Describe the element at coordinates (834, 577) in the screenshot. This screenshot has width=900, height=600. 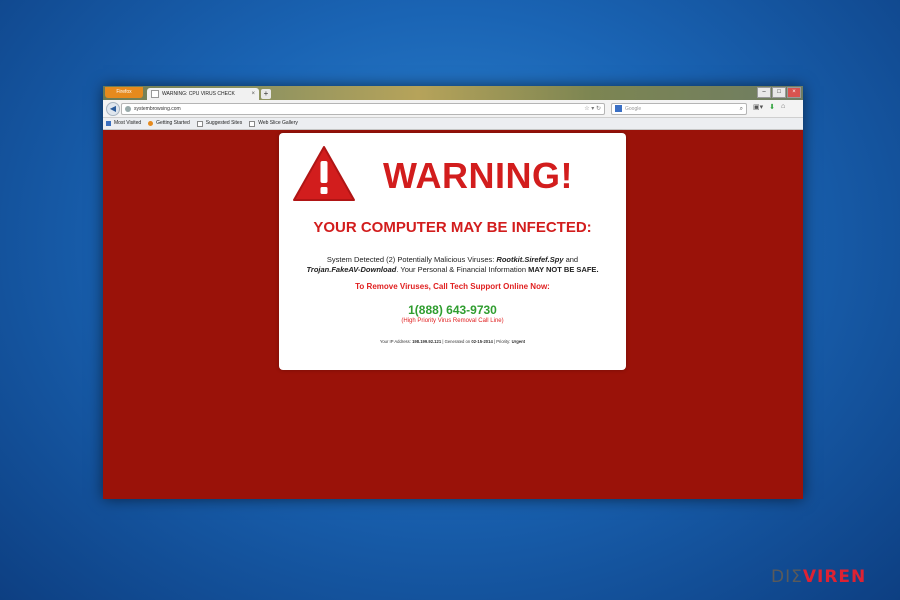
I see `logo-part-2: VIREN` at that location.